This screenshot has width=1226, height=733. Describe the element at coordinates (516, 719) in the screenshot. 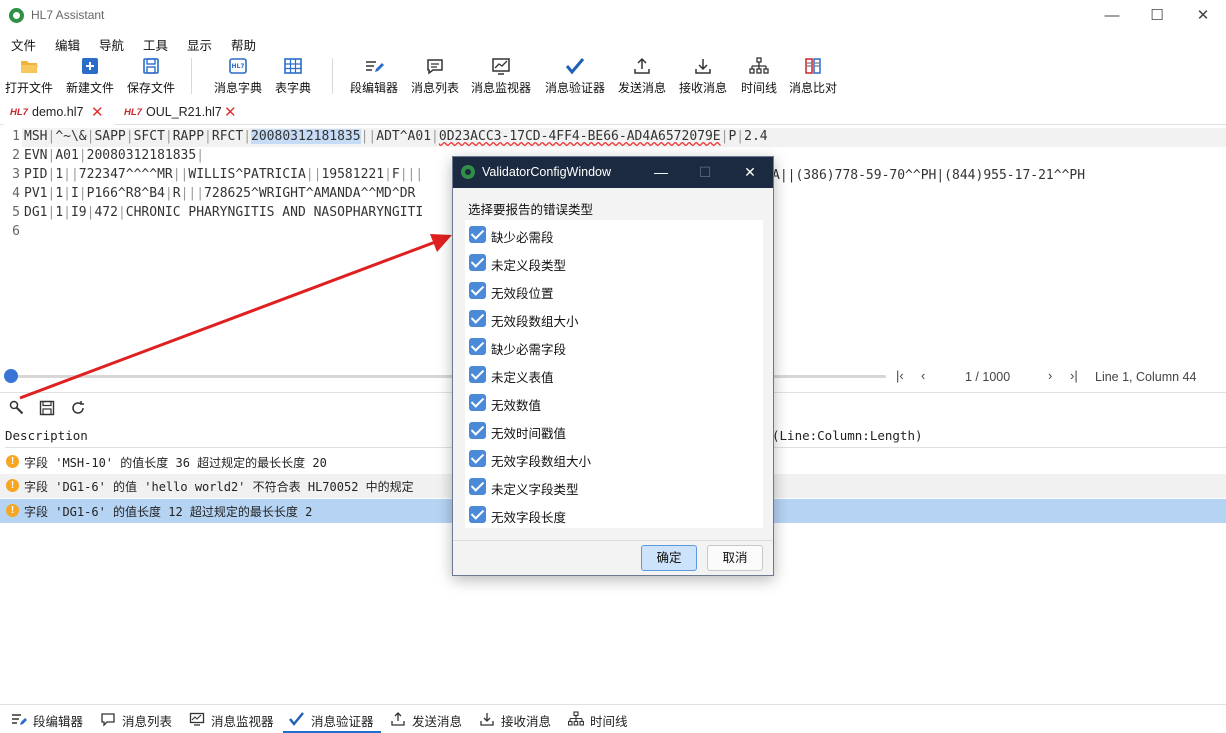

I see `bottom-tab-receive-message: 接收消息` at that location.